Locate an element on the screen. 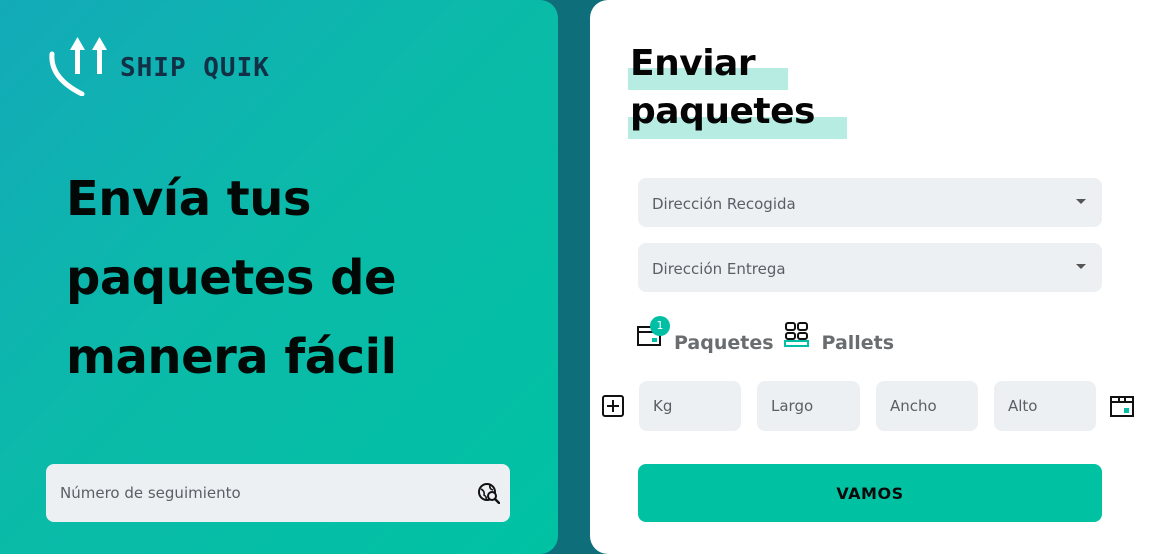 The height and width of the screenshot is (554, 1150). weight-field is located at coordinates (690, 406).